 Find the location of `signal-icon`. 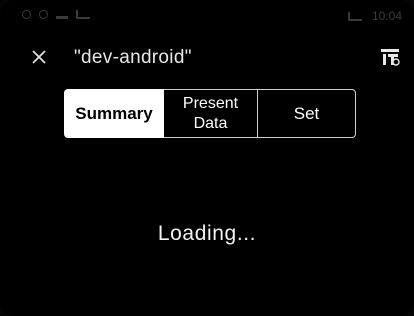

signal-icon is located at coordinates (354, 16).